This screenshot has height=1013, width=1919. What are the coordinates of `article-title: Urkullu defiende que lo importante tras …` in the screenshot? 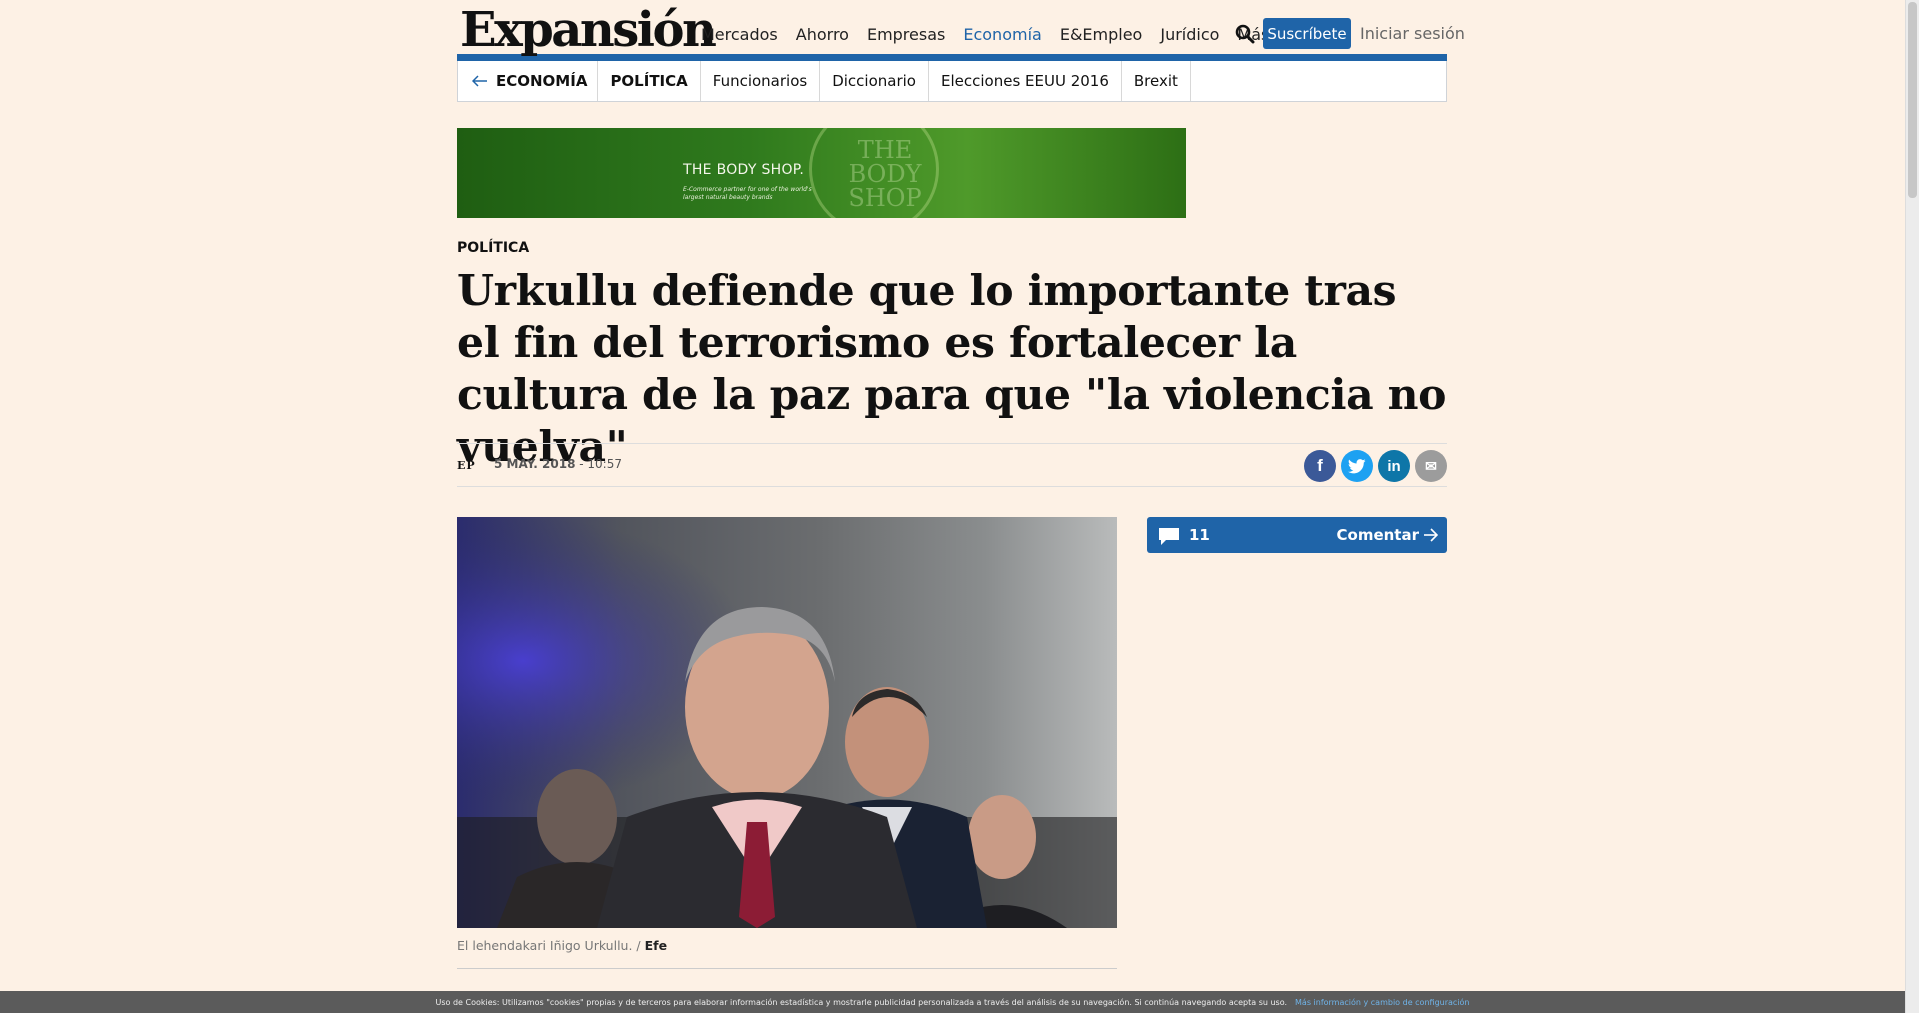 It's located at (952, 369).